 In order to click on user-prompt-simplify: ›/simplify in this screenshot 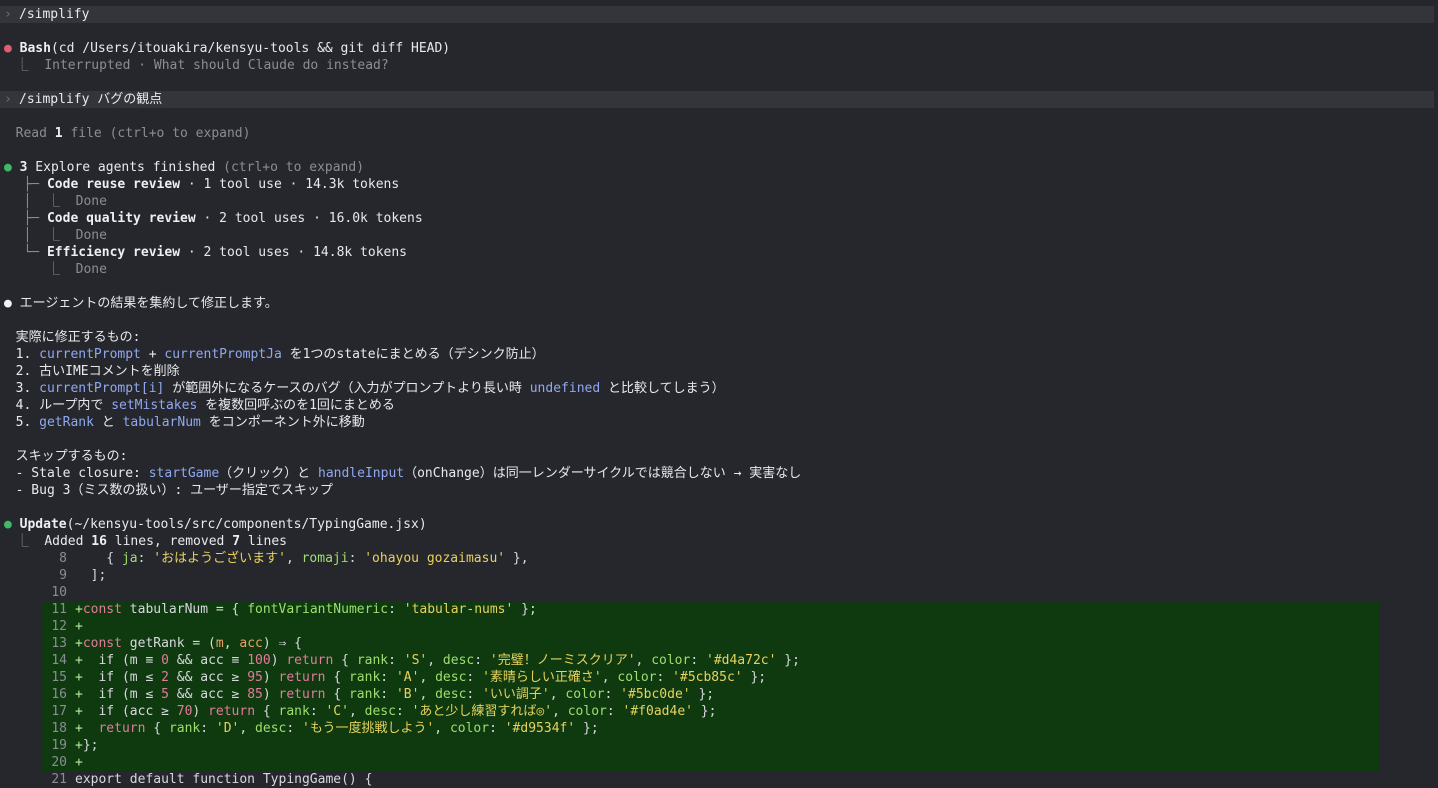, I will do `click(717, 14)`.